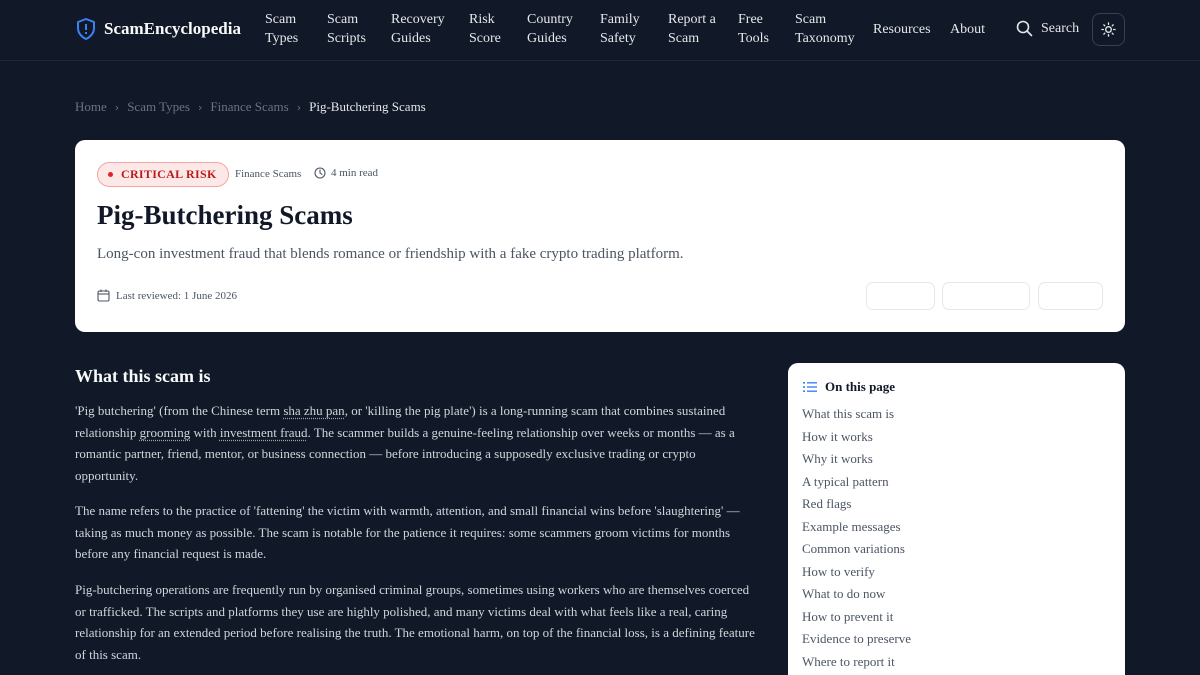 The width and height of the screenshot is (1200, 675). What do you see at coordinates (856, 437) in the screenshot?
I see `toc-item: How it works` at bounding box center [856, 437].